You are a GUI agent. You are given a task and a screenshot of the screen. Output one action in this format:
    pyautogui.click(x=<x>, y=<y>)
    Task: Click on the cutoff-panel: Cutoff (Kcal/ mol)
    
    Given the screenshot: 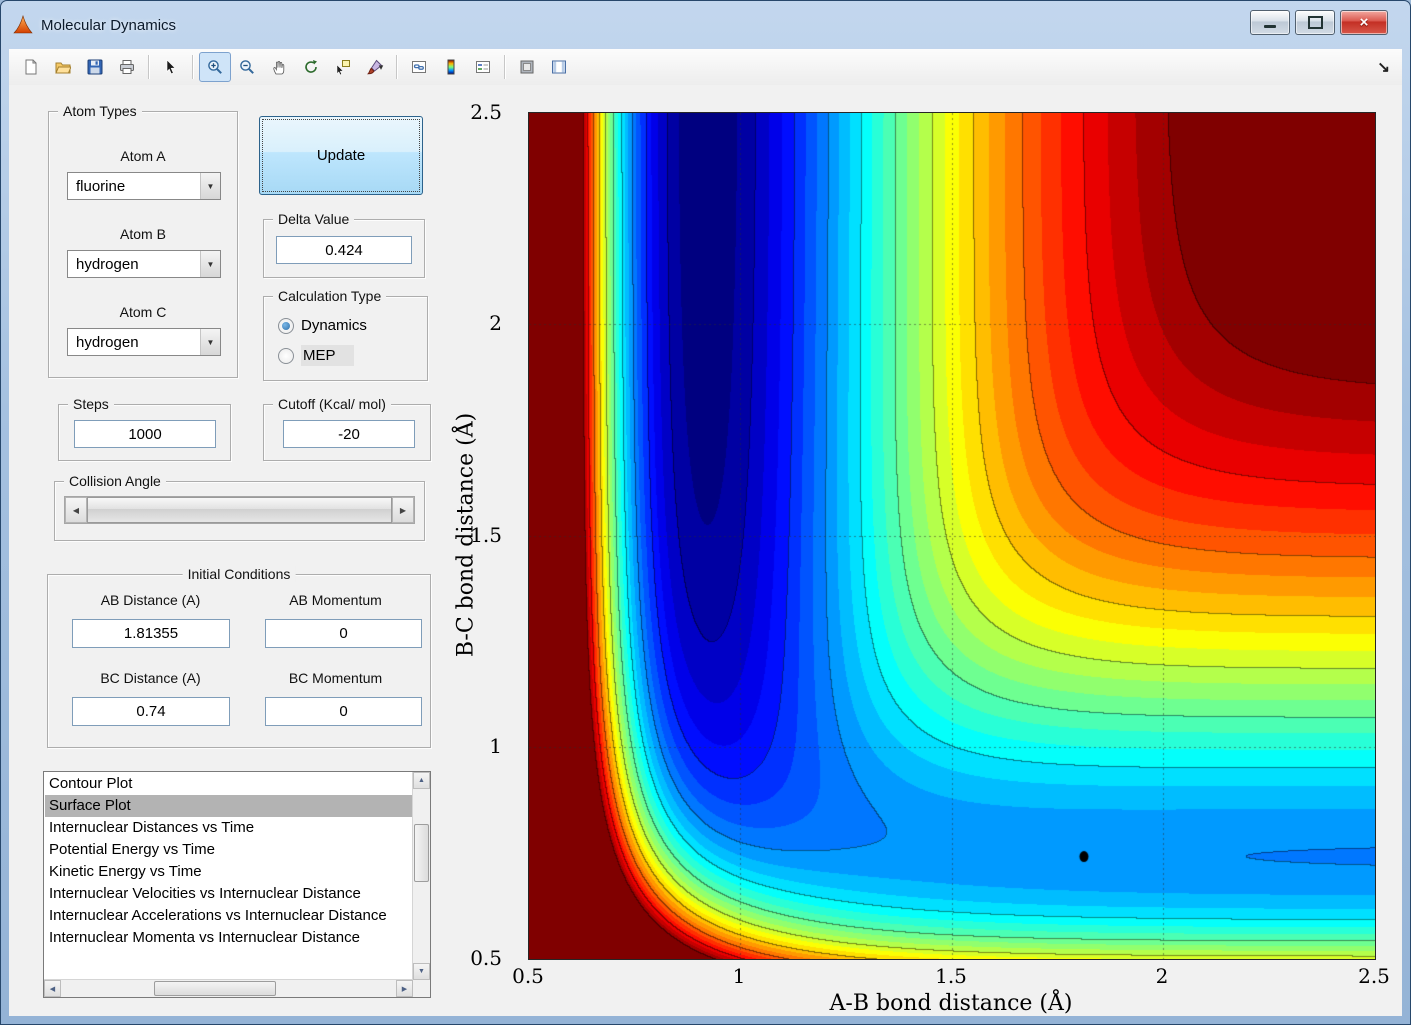 What is the action you would take?
    pyautogui.click(x=347, y=428)
    